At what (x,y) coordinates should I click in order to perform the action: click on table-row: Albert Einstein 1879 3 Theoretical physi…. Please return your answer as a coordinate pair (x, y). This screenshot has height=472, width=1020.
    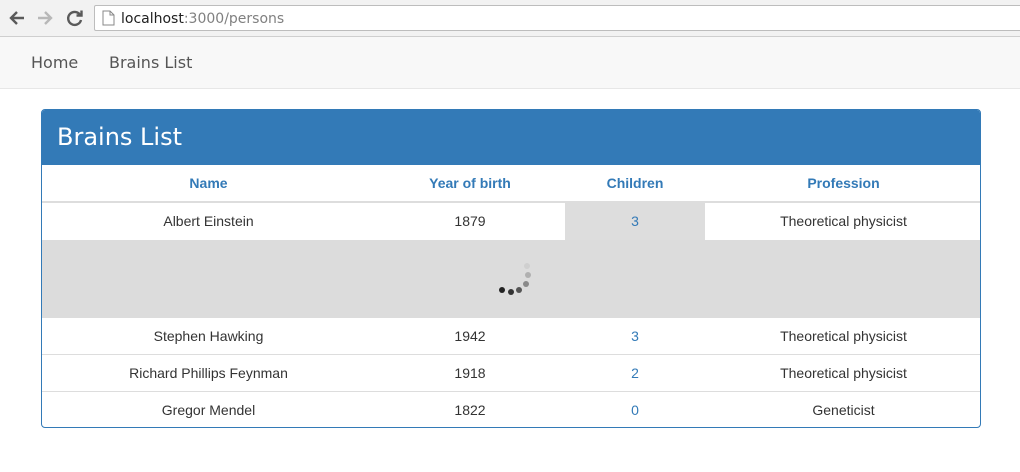
    Looking at the image, I should click on (511, 221).